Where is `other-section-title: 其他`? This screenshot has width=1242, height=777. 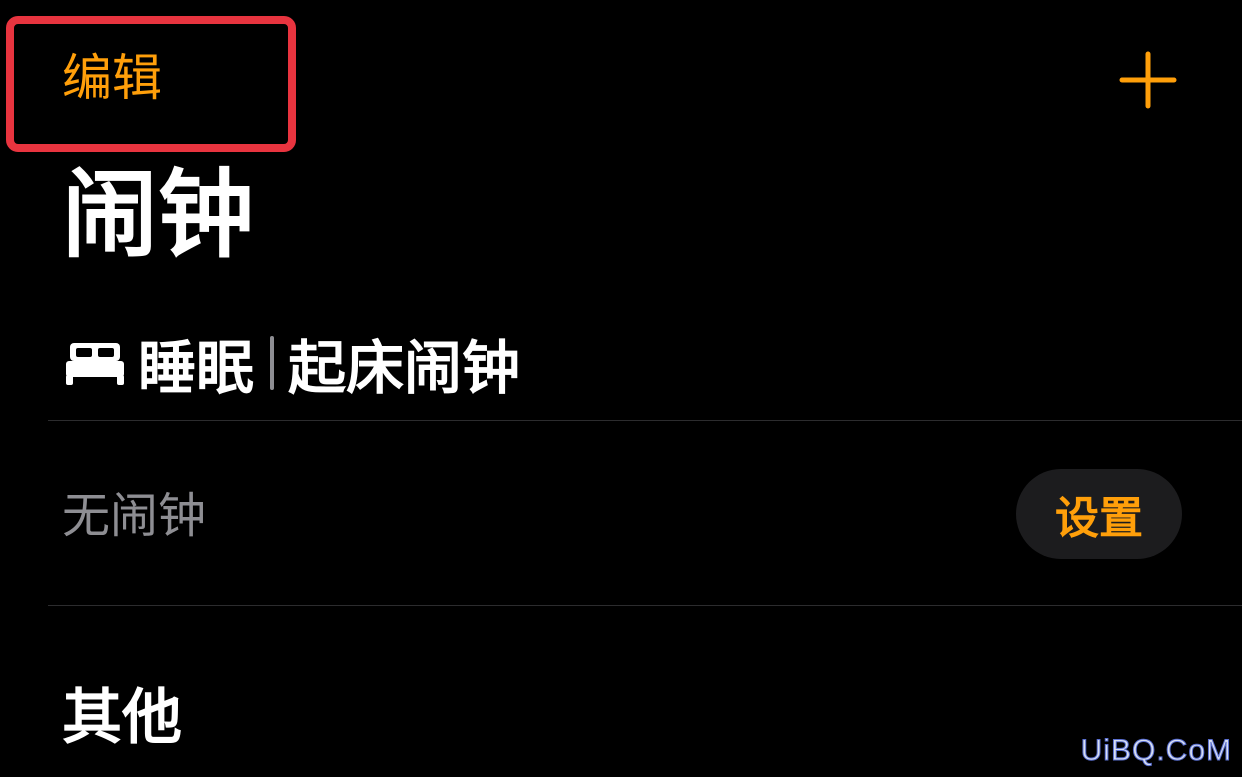
other-section-title: 其他 is located at coordinates (122, 718).